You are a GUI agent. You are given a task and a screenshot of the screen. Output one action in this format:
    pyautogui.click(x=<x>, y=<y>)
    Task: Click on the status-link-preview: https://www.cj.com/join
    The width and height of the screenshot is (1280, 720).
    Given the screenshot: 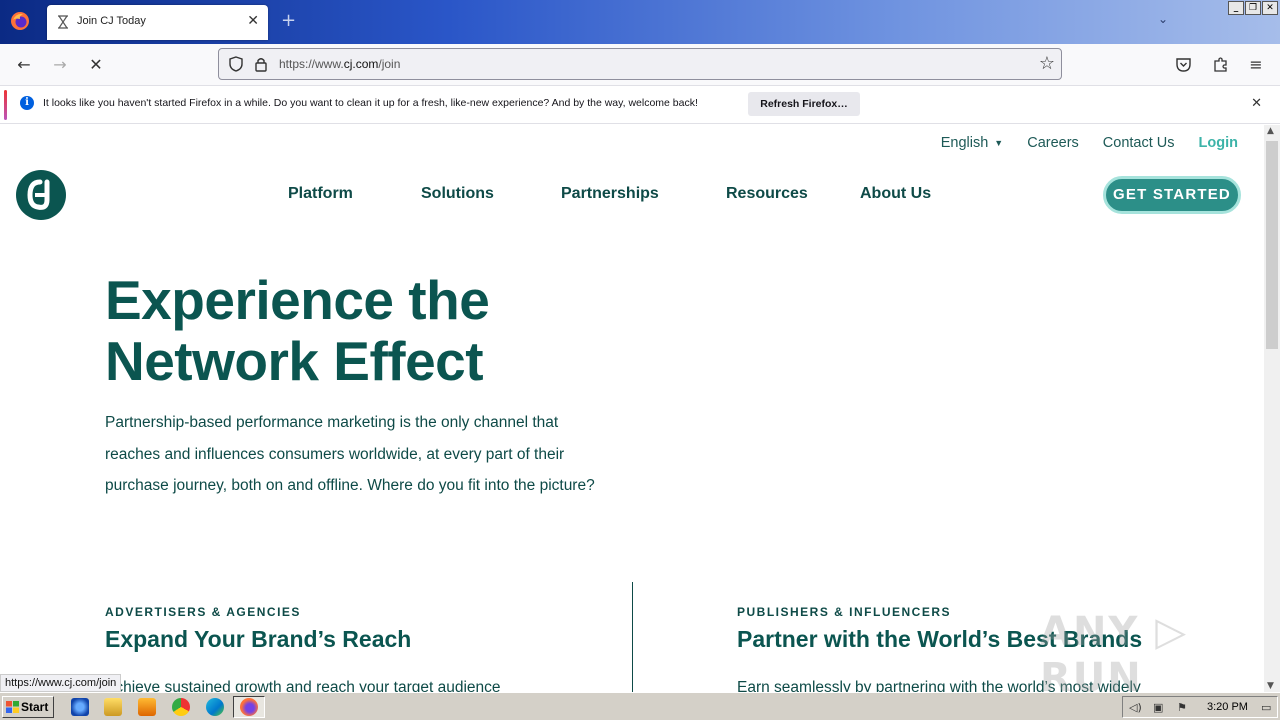 What is the action you would take?
    pyautogui.click(x=61, y=683)
    